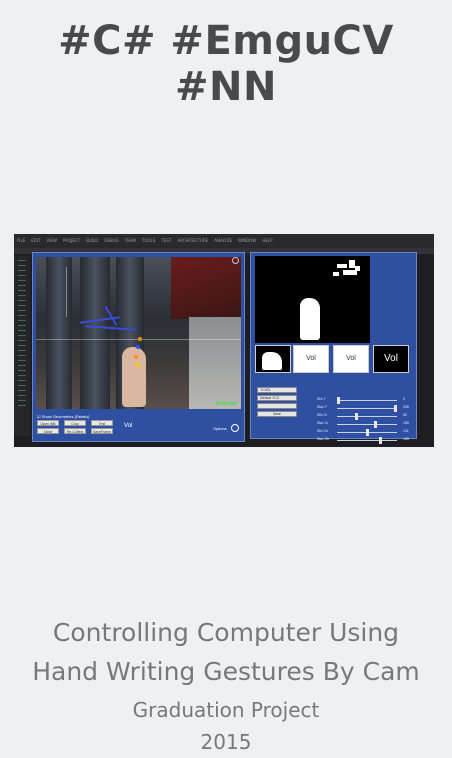  I want to click on save-button: Save, so click(277, 414).